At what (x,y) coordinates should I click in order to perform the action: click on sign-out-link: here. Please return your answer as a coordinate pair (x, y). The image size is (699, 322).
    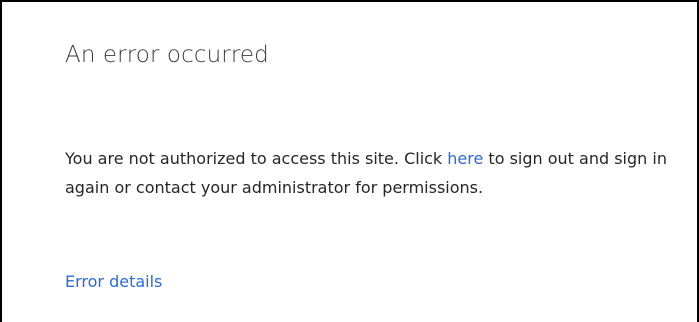
    Looking at the image, I should click on (465, 158).